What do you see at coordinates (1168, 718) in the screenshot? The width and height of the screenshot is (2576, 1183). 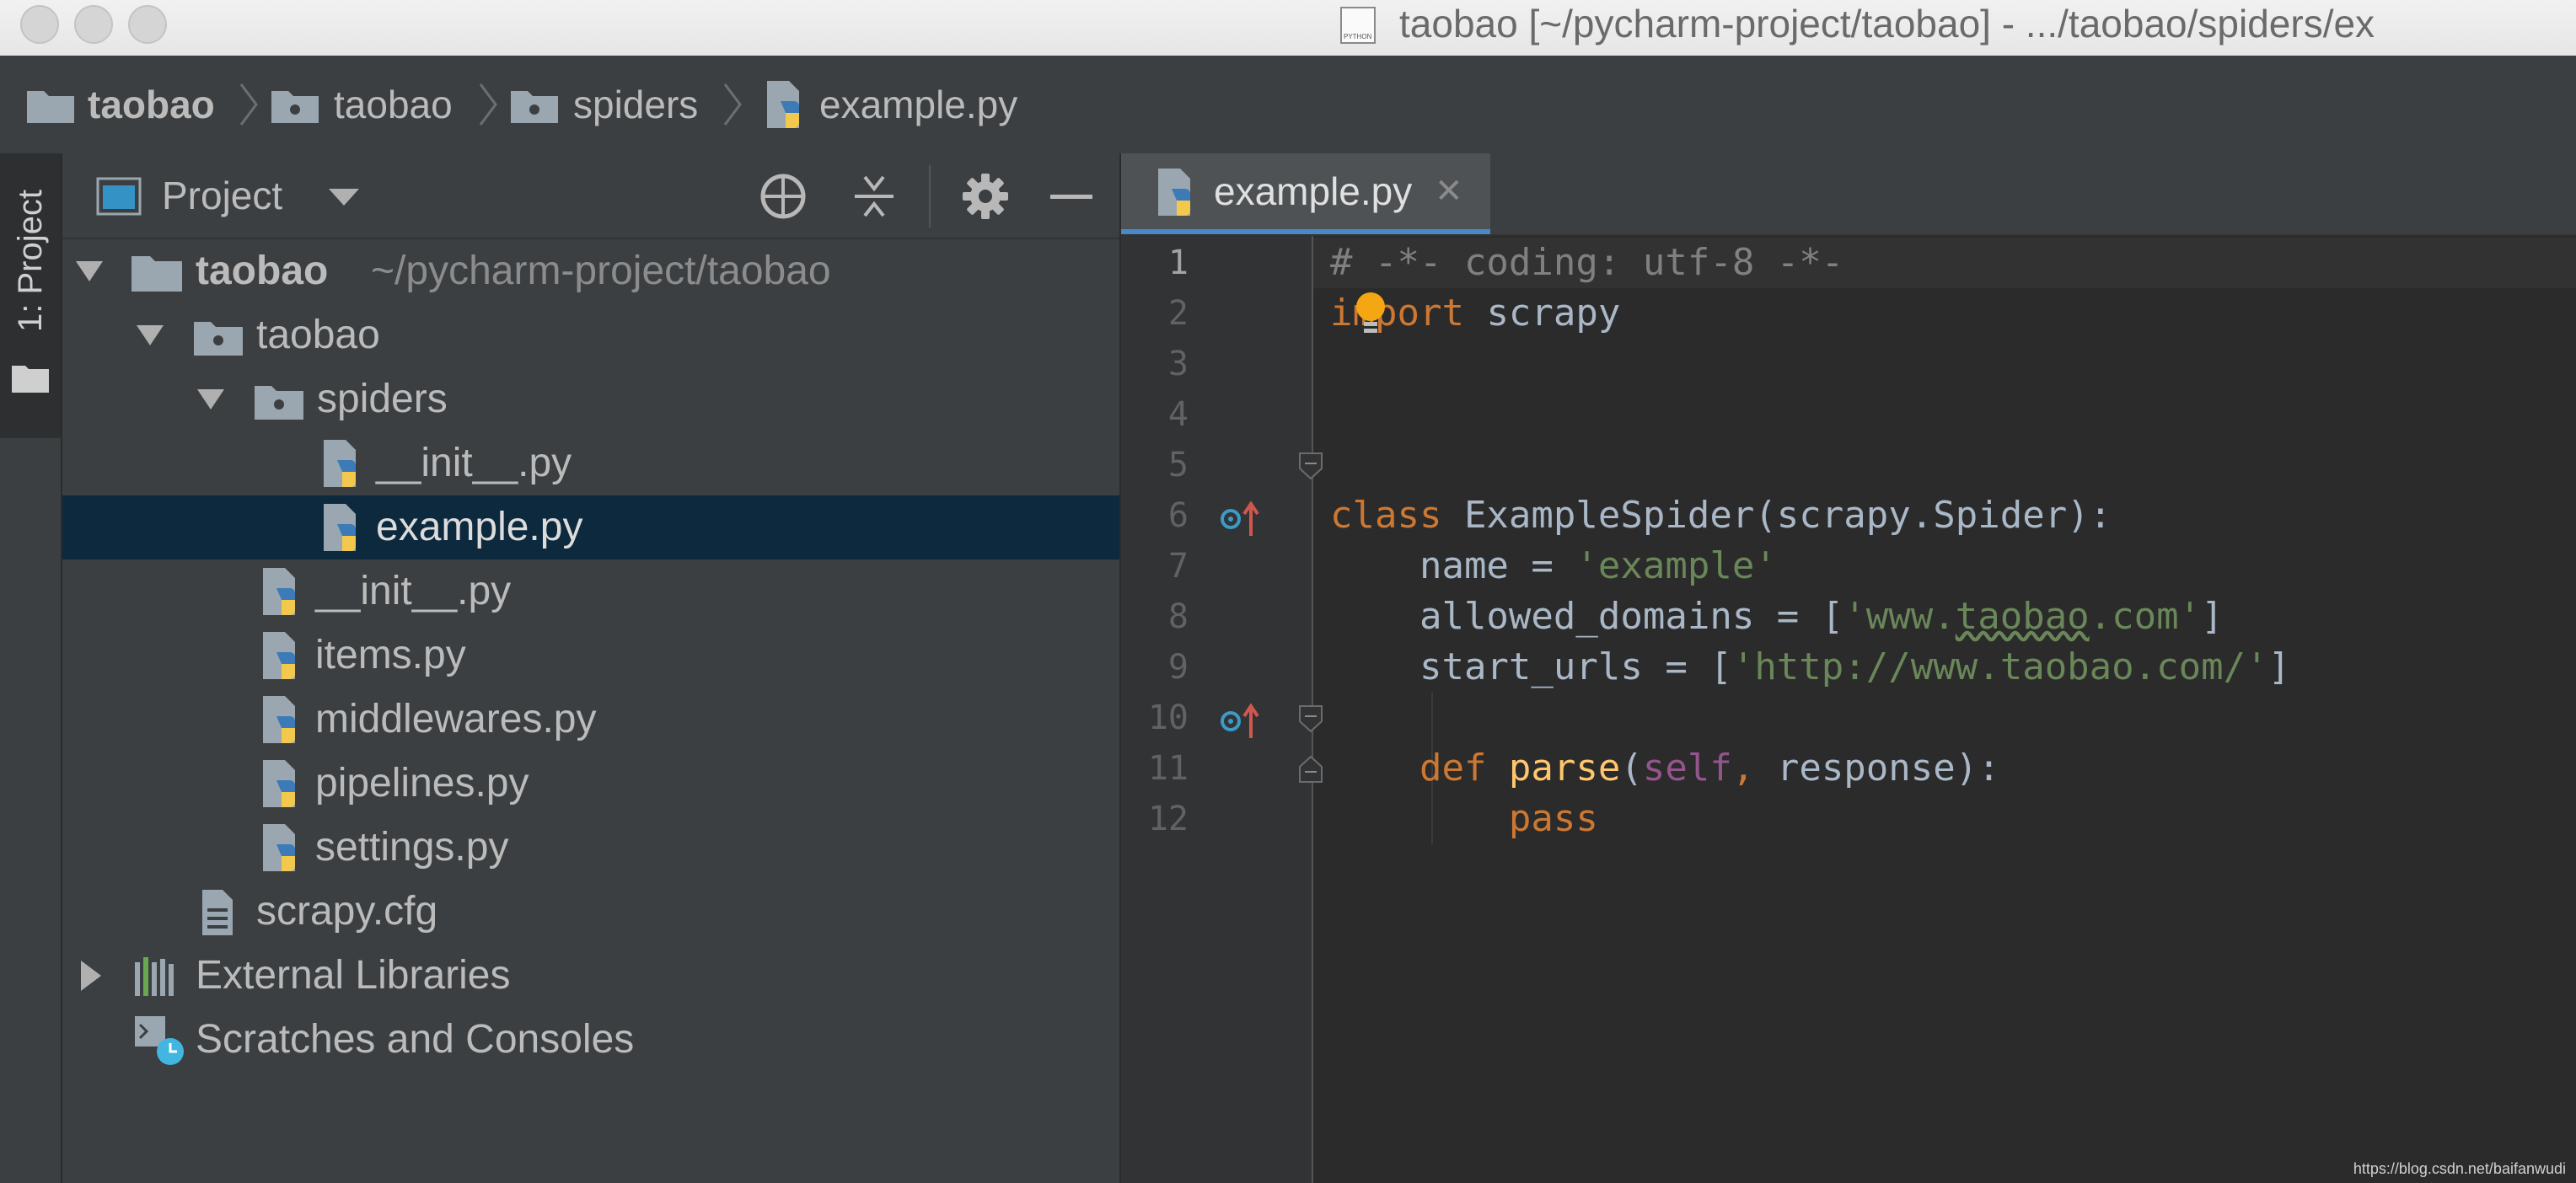 I see `line-number: 10` at bounding box center [1168, 718].